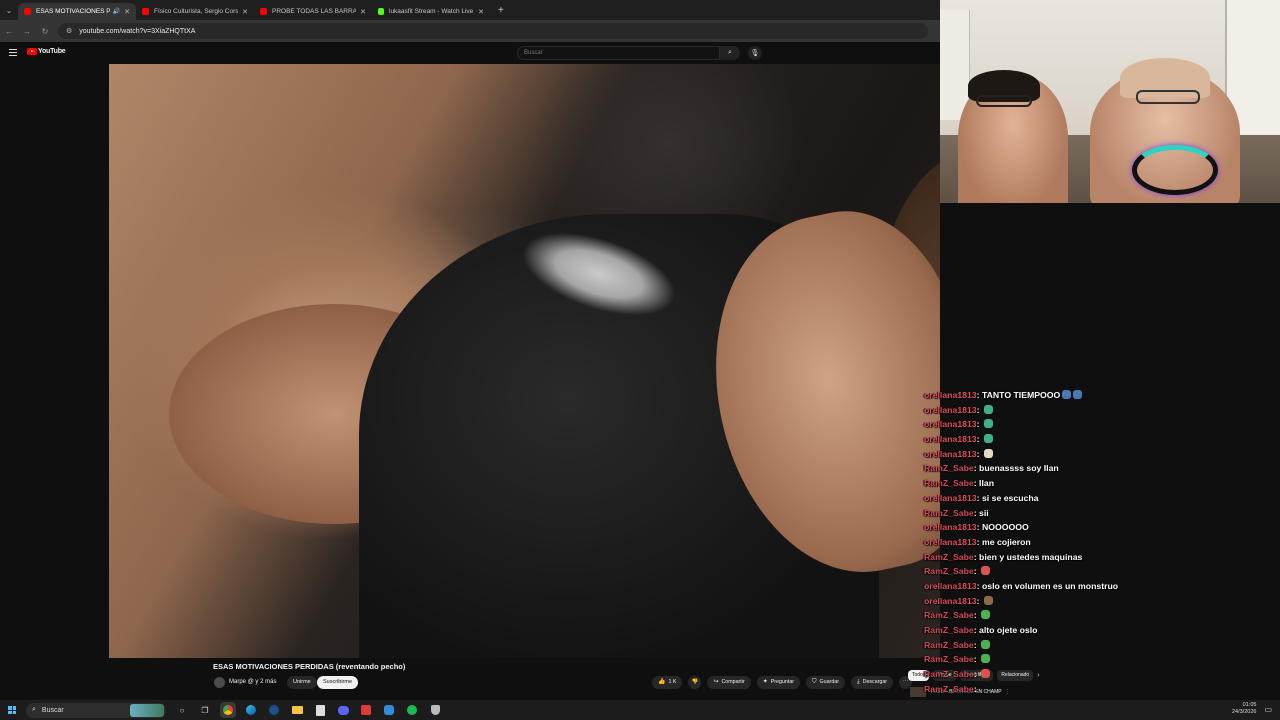 The height and width of the screenshot is (720, 1280). What do you see at coordinates (228, 710) in the screenshot?
I see `chrome-icon` at bounding box center [228, 710].